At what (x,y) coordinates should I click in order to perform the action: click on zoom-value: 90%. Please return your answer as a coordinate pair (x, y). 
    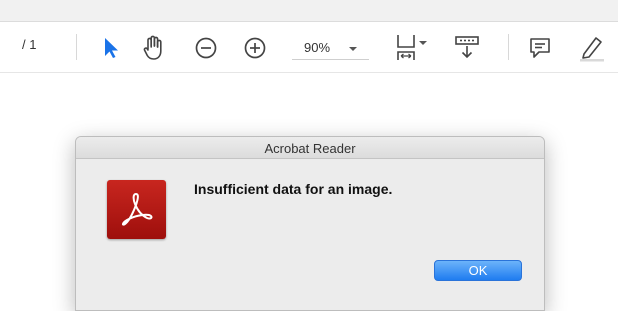
    Looking at the image, I should click on (317, 47).